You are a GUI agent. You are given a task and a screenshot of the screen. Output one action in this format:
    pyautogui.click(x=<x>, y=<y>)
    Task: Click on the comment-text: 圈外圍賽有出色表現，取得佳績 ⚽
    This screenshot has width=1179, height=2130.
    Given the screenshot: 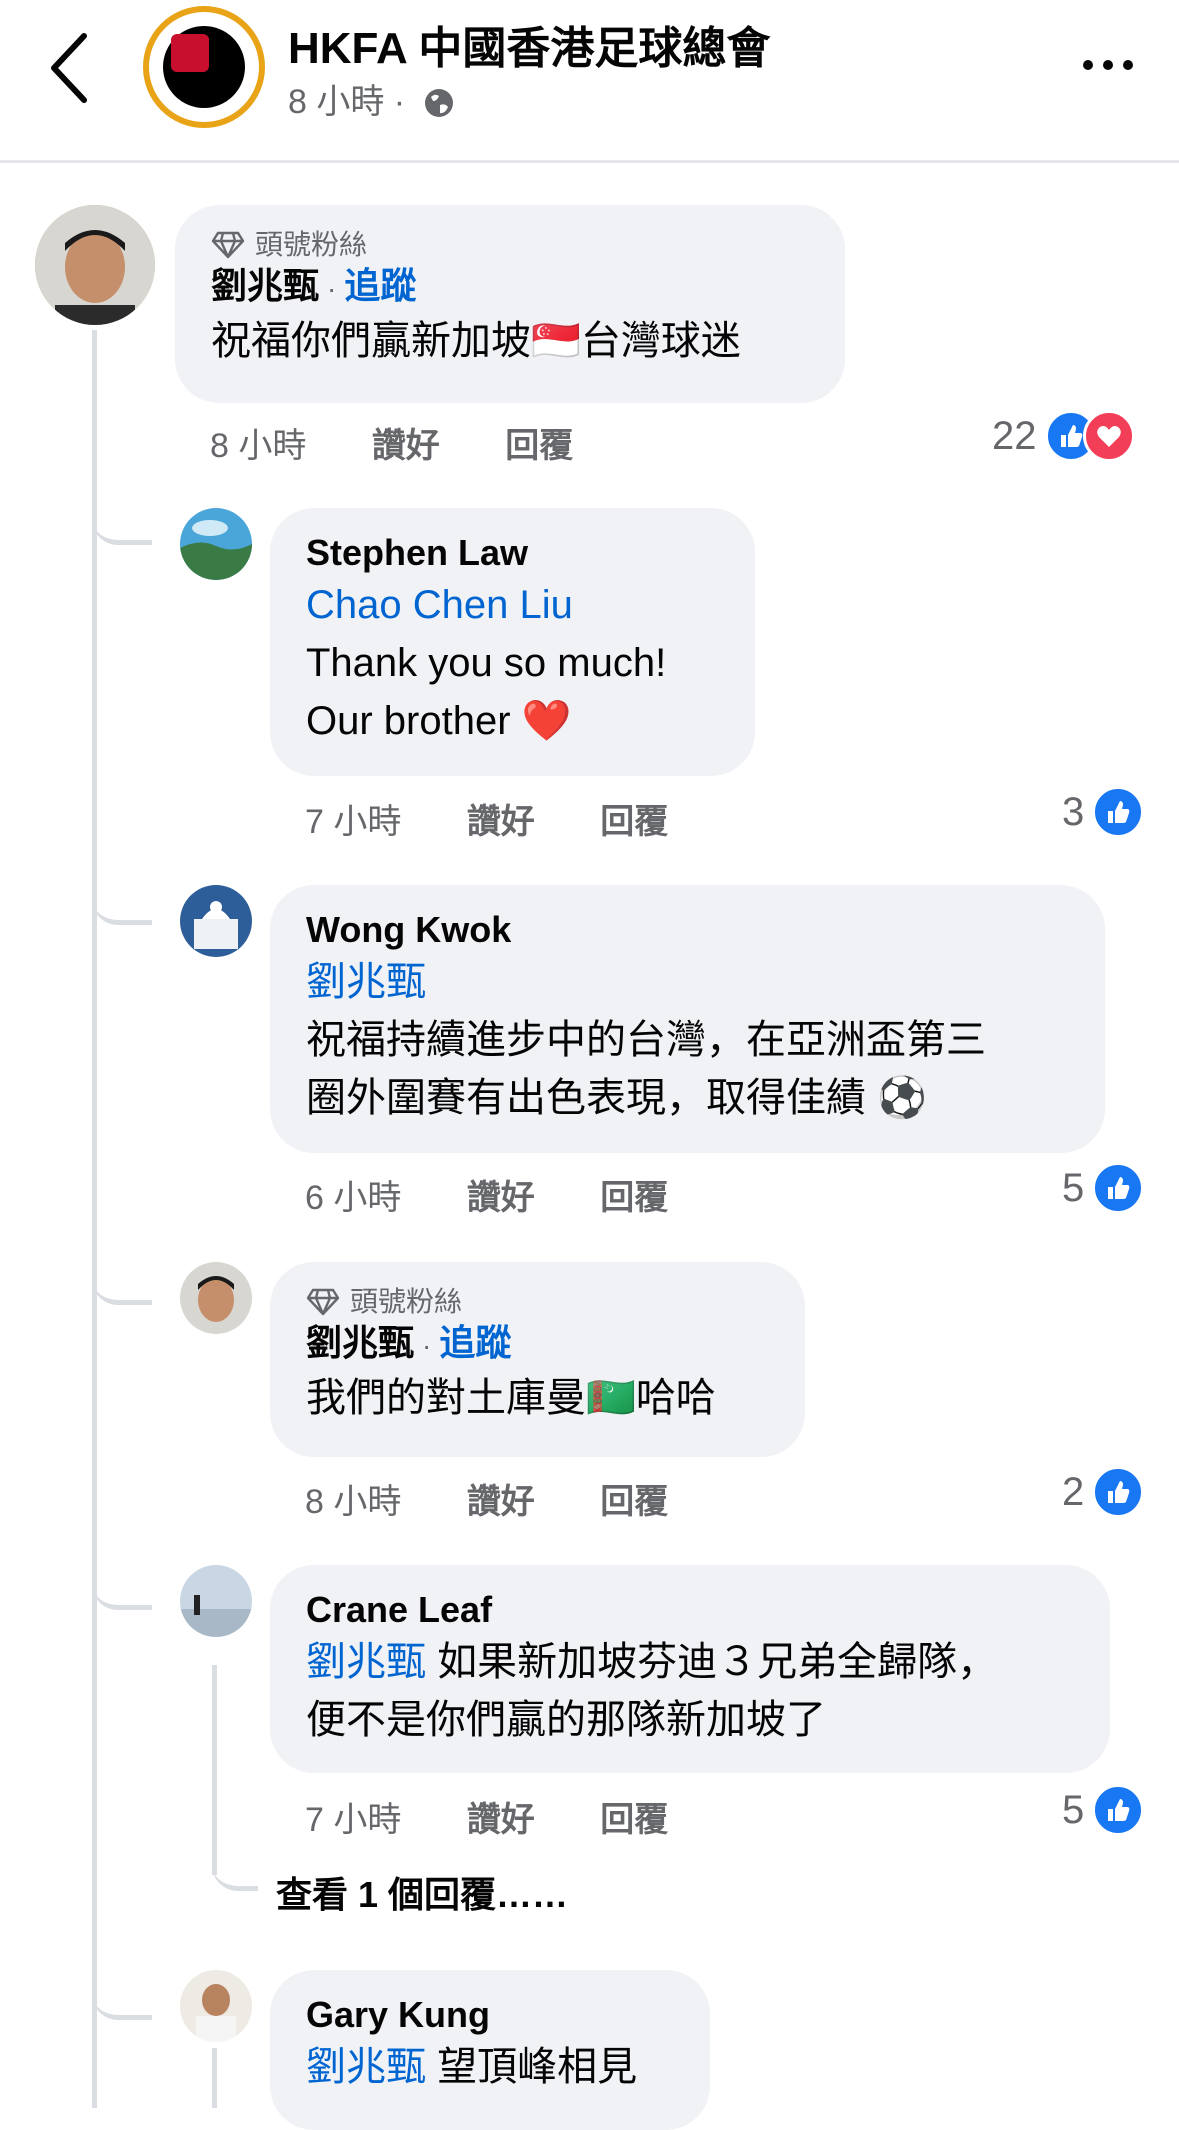 What is the action you would take?
    pyautogui.click(x=687, y=1098)
    